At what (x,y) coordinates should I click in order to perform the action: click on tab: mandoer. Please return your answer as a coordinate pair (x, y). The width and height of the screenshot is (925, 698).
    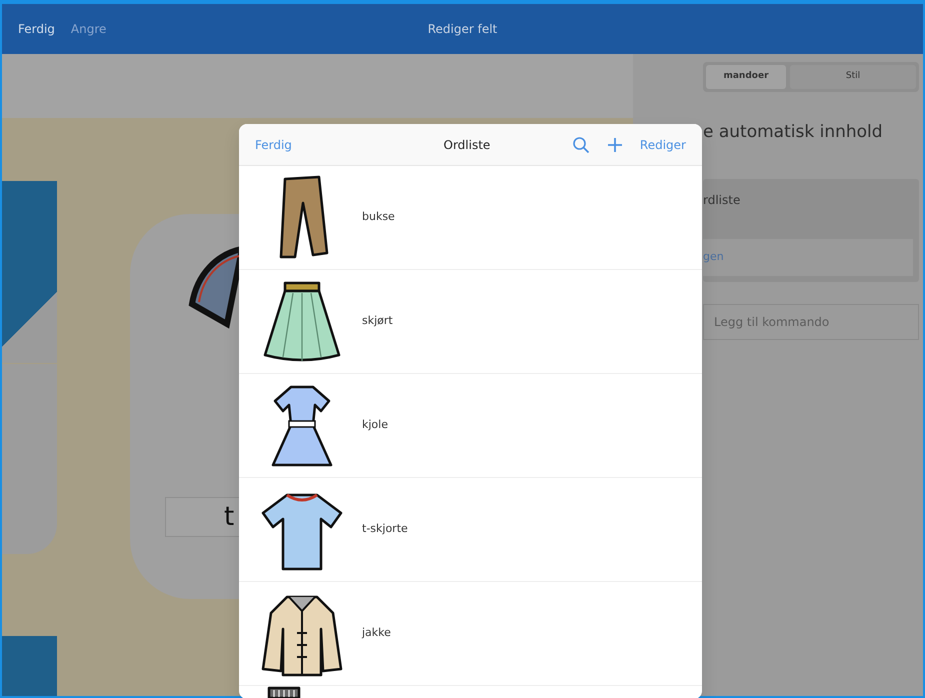
    Looking at the image, I should click on (746, 76).